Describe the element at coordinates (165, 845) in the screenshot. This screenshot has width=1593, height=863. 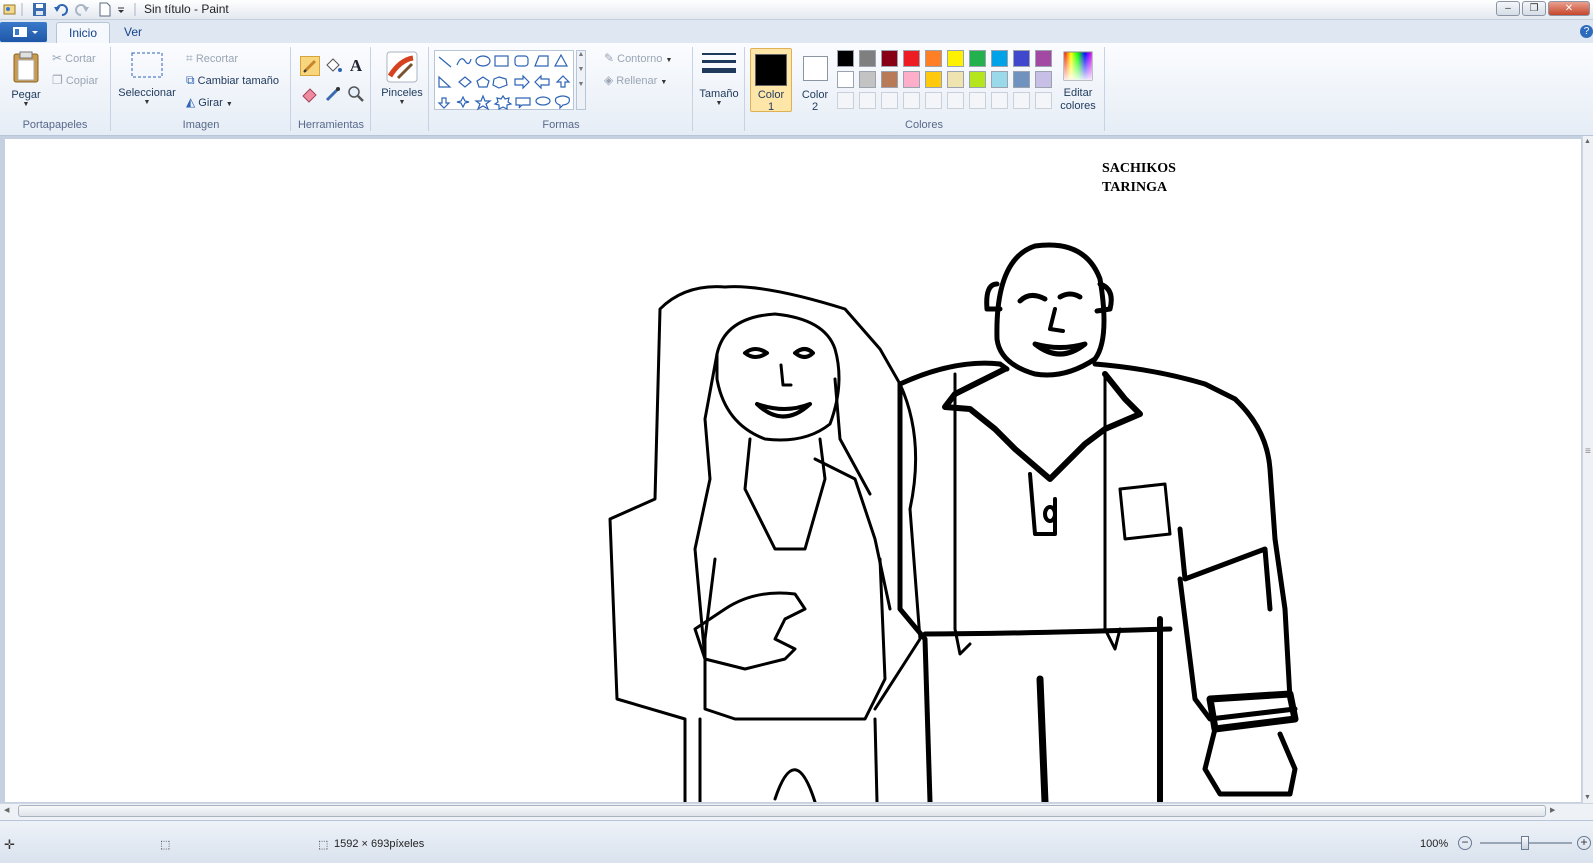
I see `selection-size-icon: ⬚` at that location.